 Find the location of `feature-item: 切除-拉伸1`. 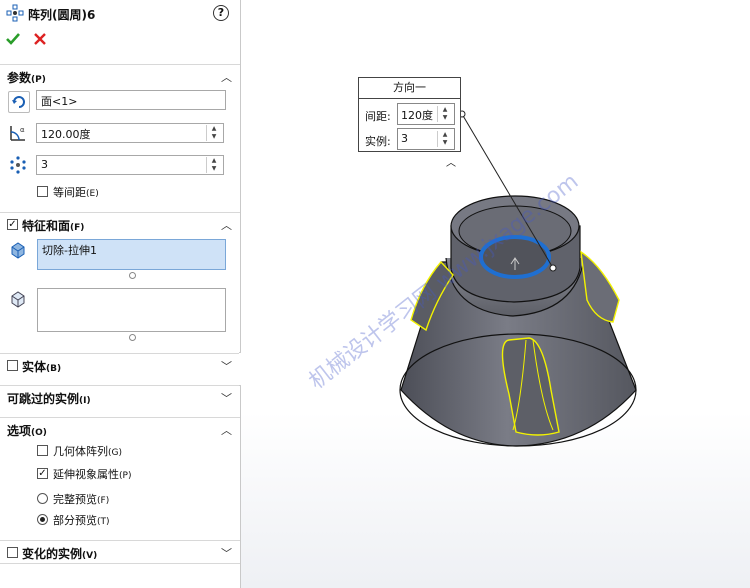

feature-item: 切除-拉伸1 is located at coordinates (69, 250).